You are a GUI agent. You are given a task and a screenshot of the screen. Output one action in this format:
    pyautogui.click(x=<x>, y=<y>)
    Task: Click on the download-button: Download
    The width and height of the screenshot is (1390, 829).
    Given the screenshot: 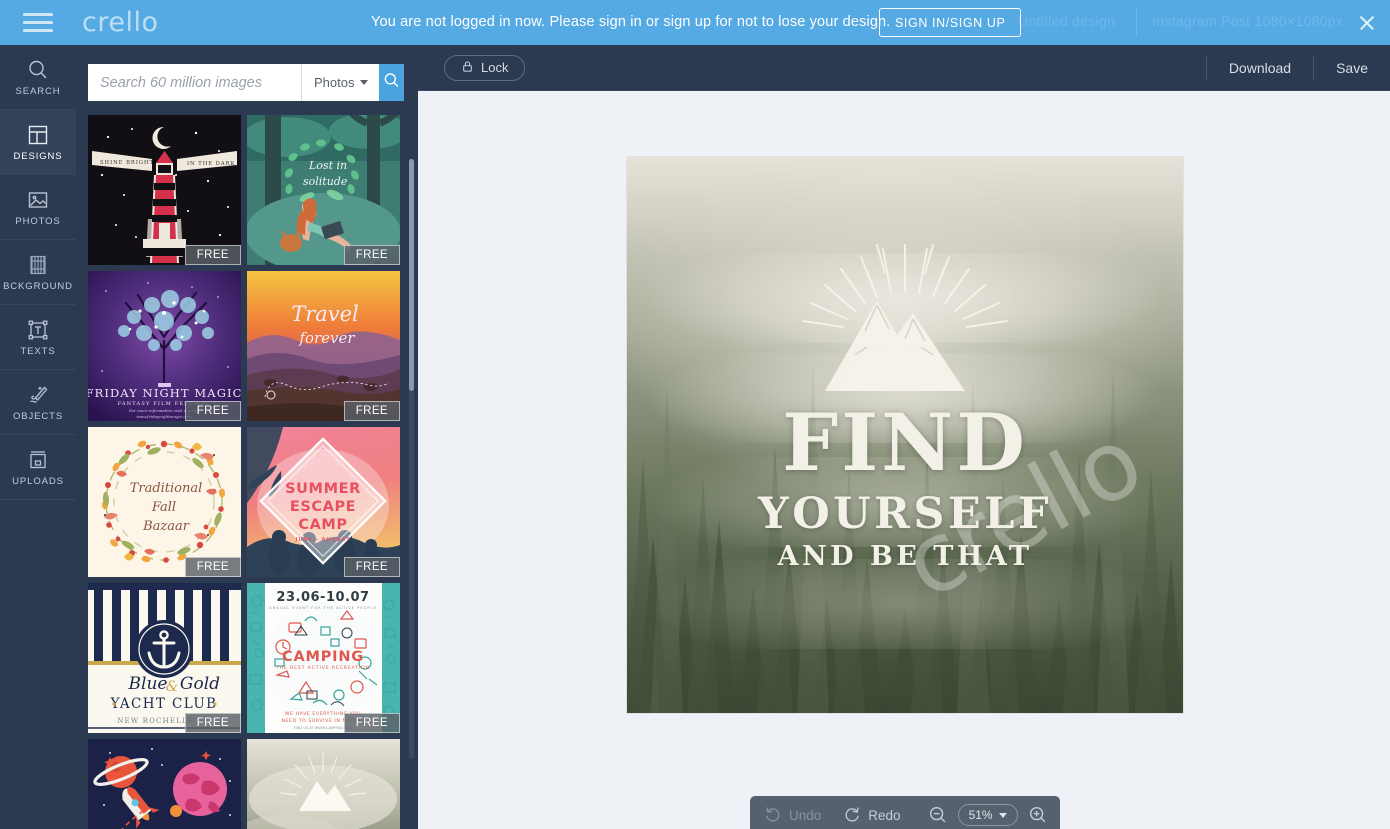 What is the action you would take?
    pyautogui.click(x=1260, y=68)
    